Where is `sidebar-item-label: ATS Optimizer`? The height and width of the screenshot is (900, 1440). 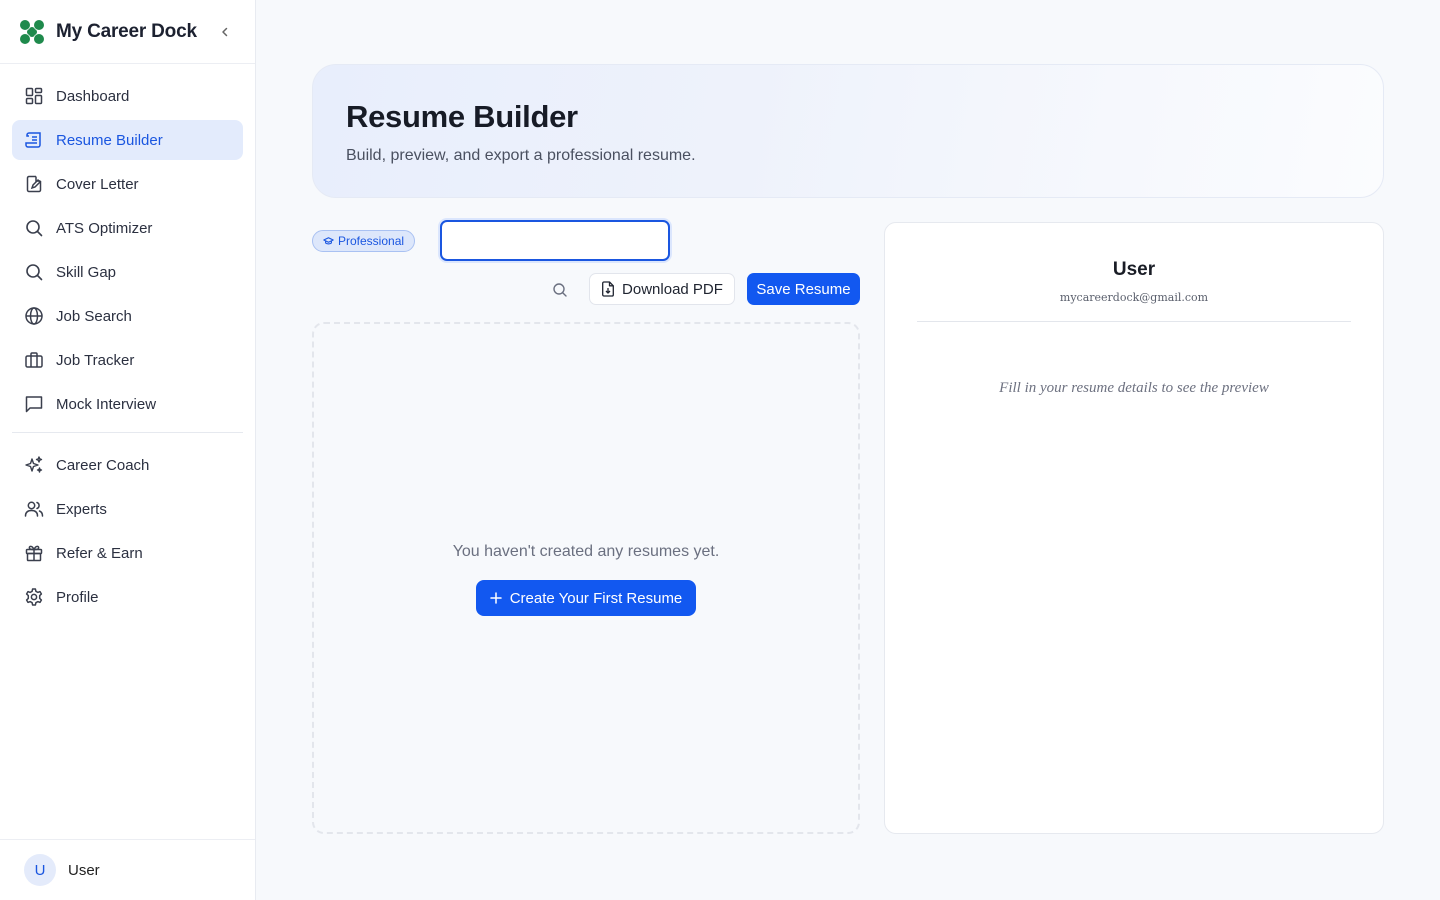
sidebar-item-label: ATS Optimizer is located at coordinates (104, 228).